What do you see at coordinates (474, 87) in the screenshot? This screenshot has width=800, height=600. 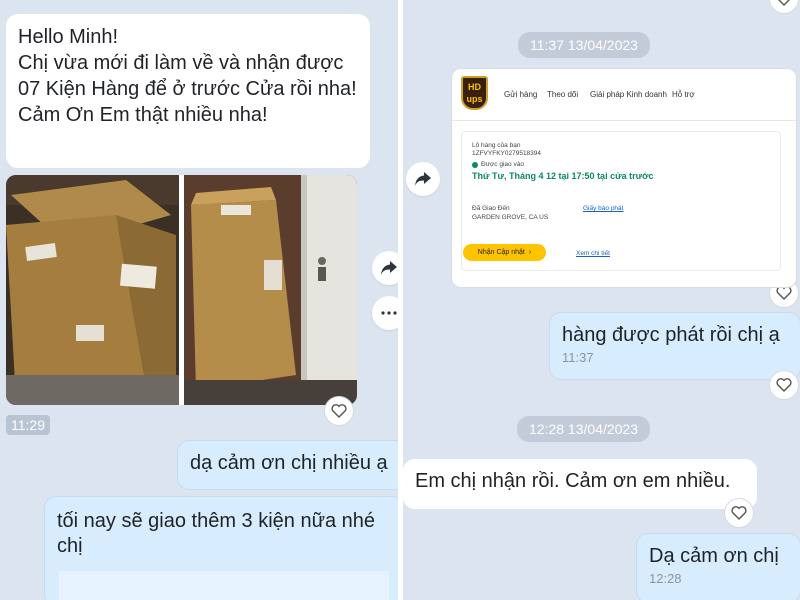 I see `ups-logo-line1: HD` at bounding box center [474, 87].